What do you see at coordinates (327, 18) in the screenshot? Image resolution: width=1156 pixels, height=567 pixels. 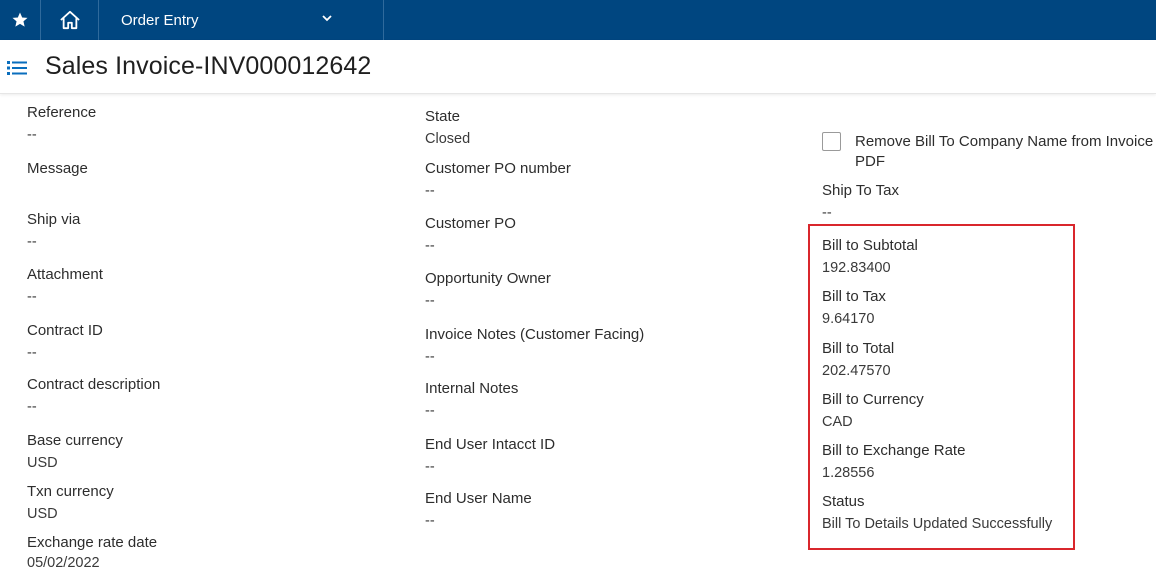 I see `chevron-down-icon` at bounding box center [327, 18].